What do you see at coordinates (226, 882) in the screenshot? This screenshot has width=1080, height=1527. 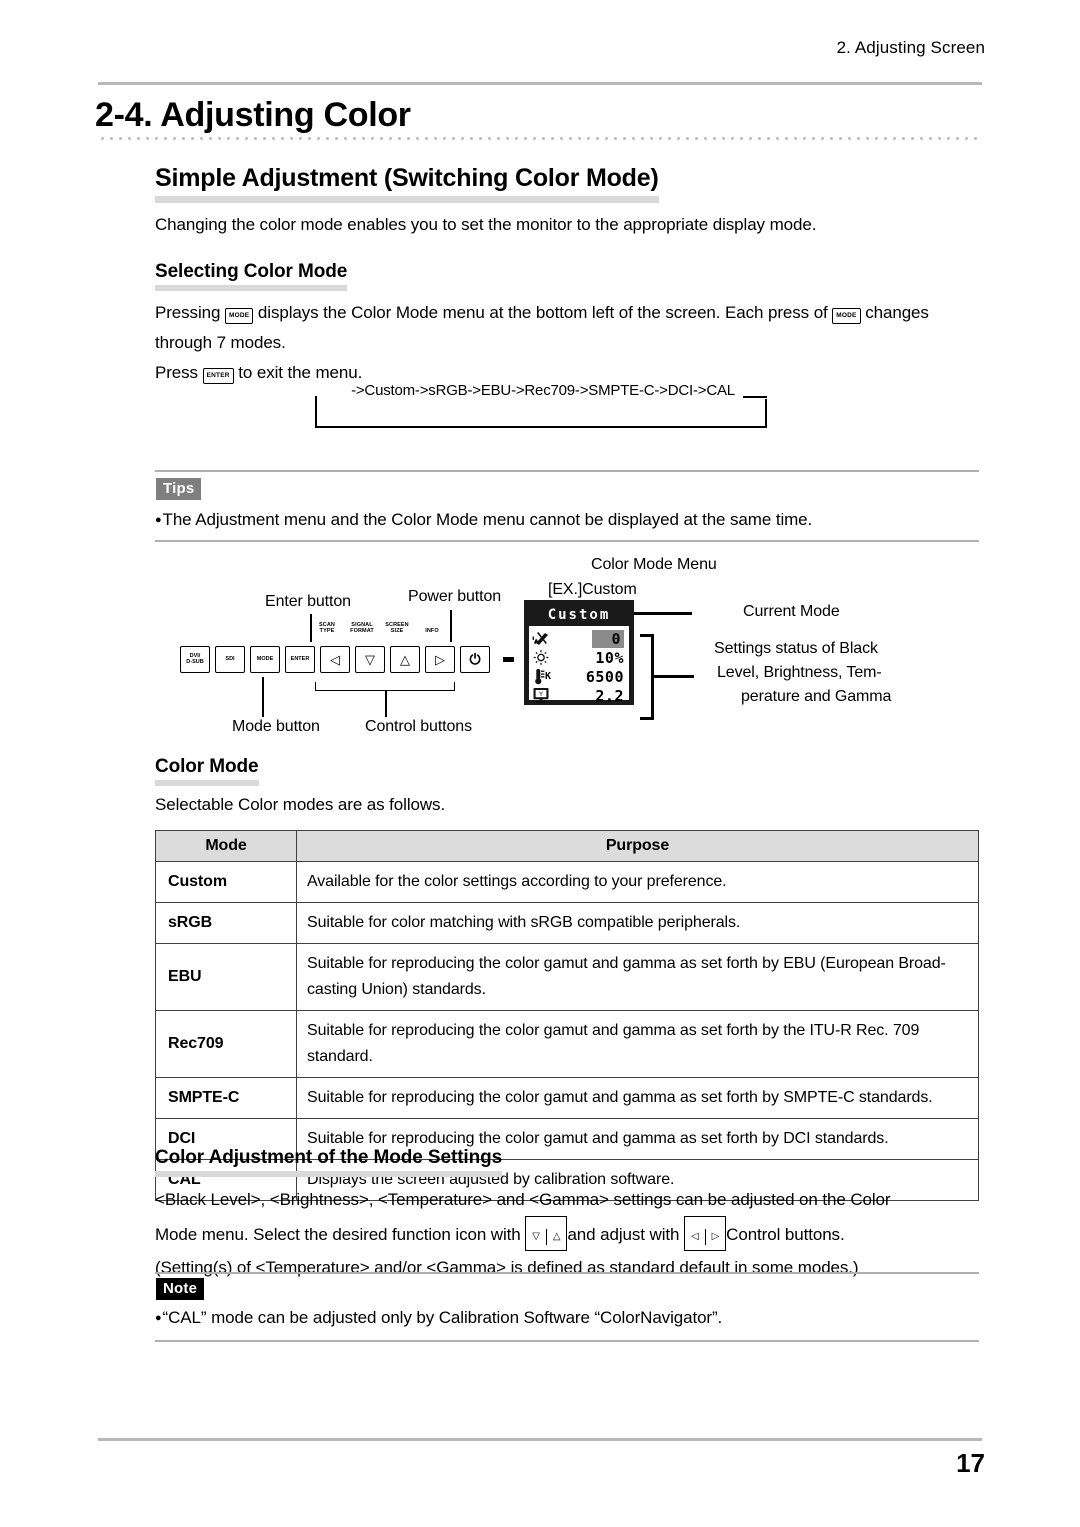 I see `table-cell-mode: Custom` at bounding box center [226, 882].